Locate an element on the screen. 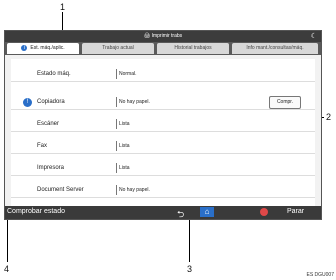 Image resolution: width=336 pixels, height=280 pixels. moon-icon: ☾ is located at coordinates (314, 36).